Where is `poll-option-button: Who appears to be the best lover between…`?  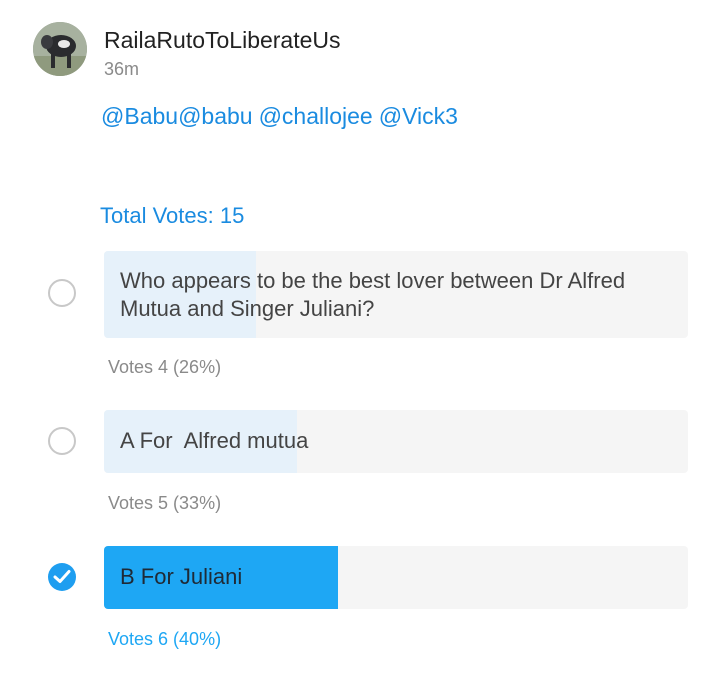 poll-option-button: Who appears to be the best lover between… is located at coordinates (396, 294).